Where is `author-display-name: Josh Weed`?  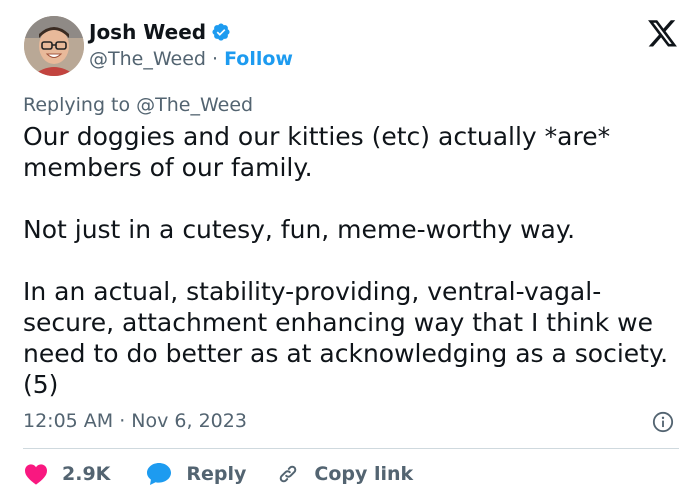 author-display-name: Josh Weed is located at coordinates (147, 32).